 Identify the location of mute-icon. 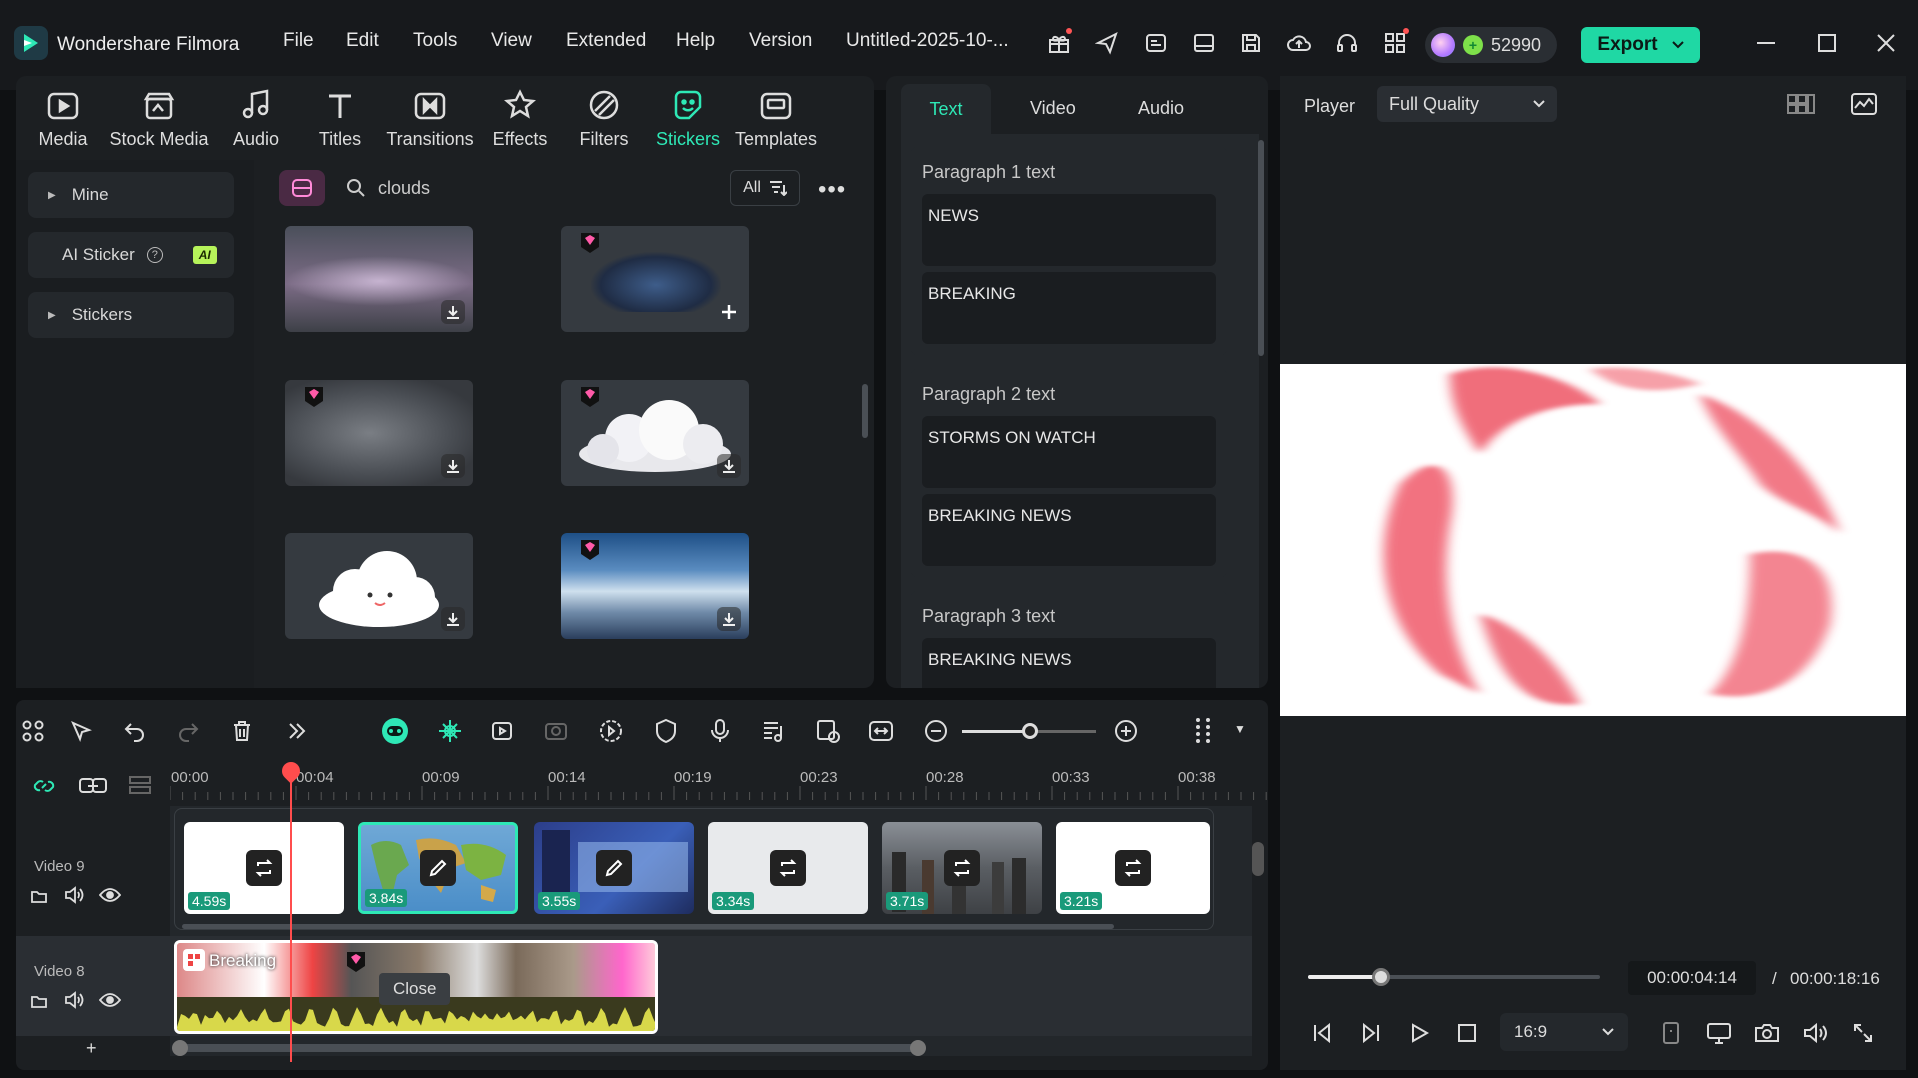
(74, 895).